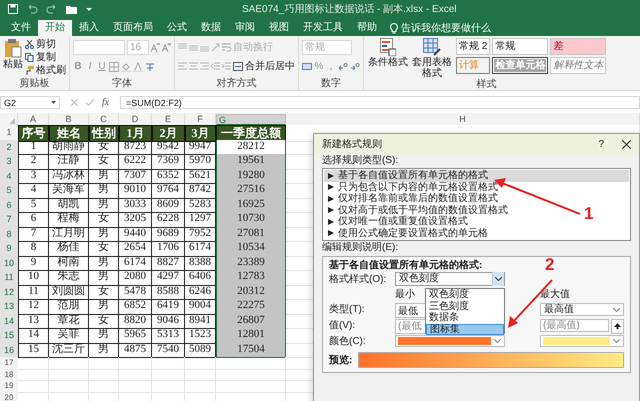 Image resolution: width=640 pixels, height=401 pixels. What do you see at coordinates (520, 46) in the screenshot?
I see `cell-style-swatch: 常规` at bounding box center [520, 46].